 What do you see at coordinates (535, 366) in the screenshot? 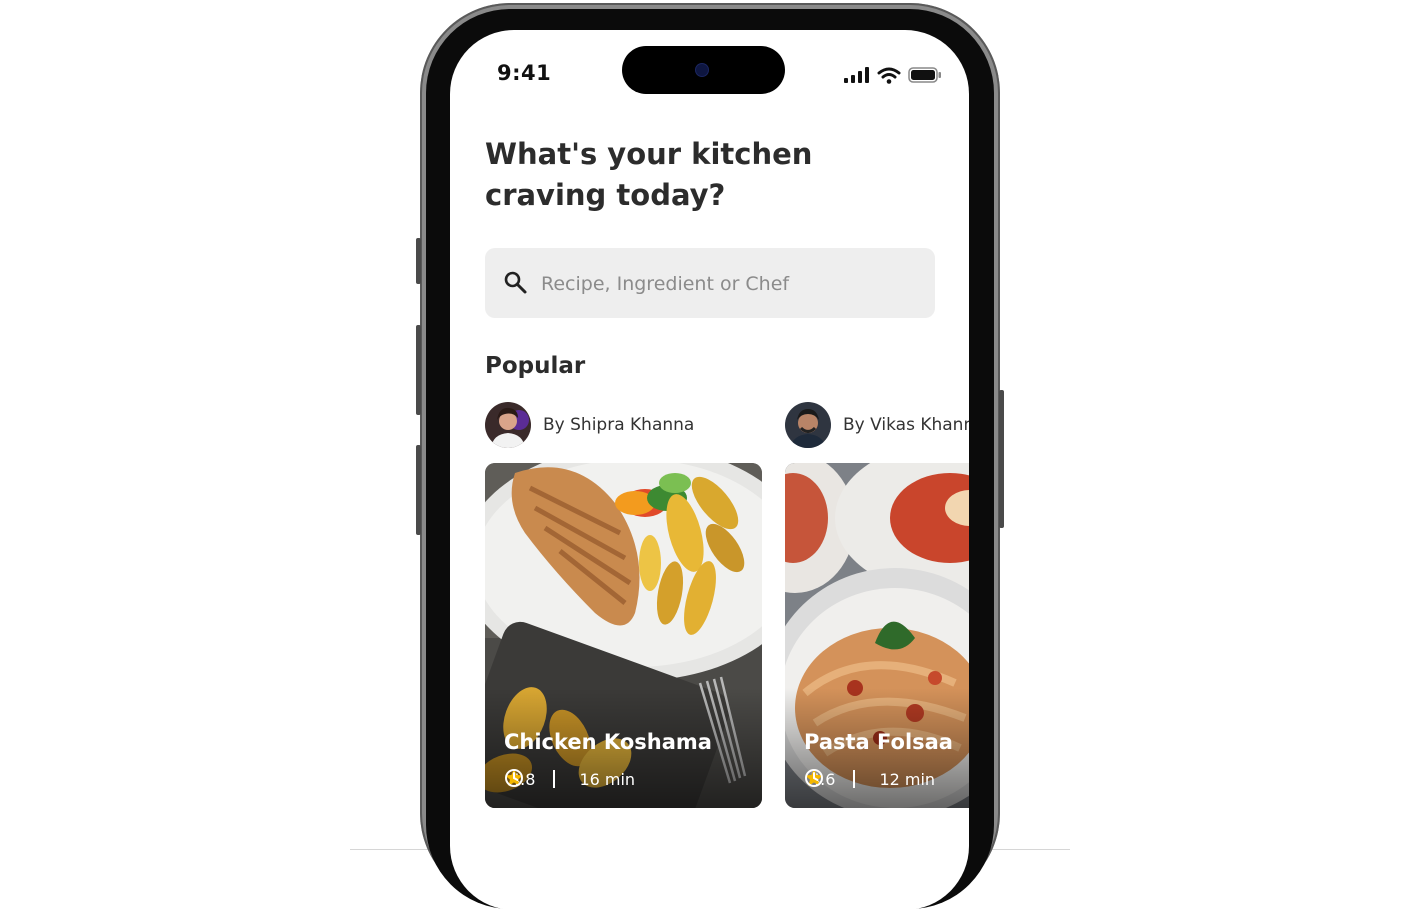
I see `popular-section-title: Popular` at bounding box center [535, 366].